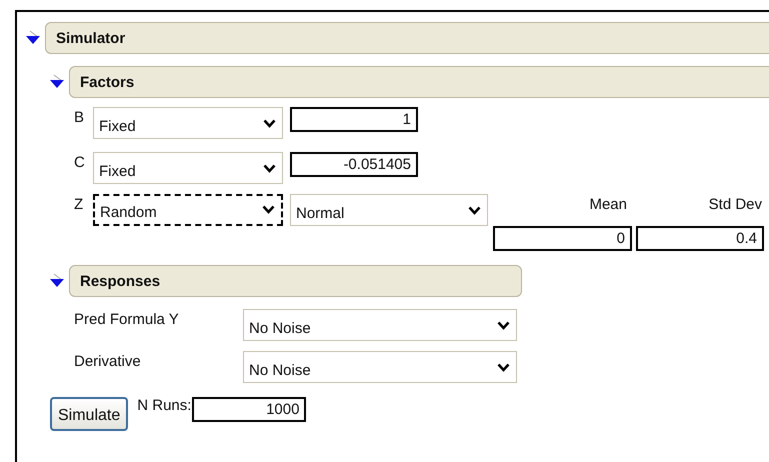 This screenshot has width=769, height=462. I want to click on dropdown: Random, so click(188, 210).